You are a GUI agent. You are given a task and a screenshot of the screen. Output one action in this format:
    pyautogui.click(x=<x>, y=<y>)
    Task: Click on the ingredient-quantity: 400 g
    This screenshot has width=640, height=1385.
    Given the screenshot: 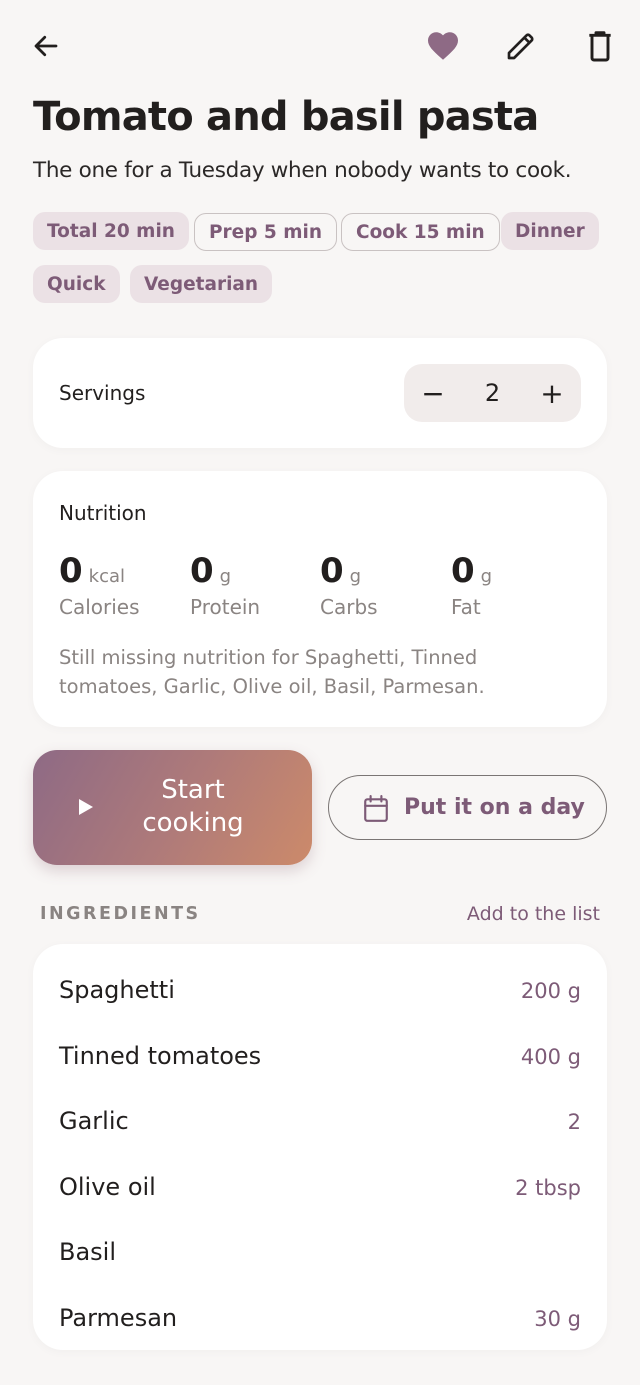 What is the action you would take?
    pyautogui.click(x=550, y=1057)
    